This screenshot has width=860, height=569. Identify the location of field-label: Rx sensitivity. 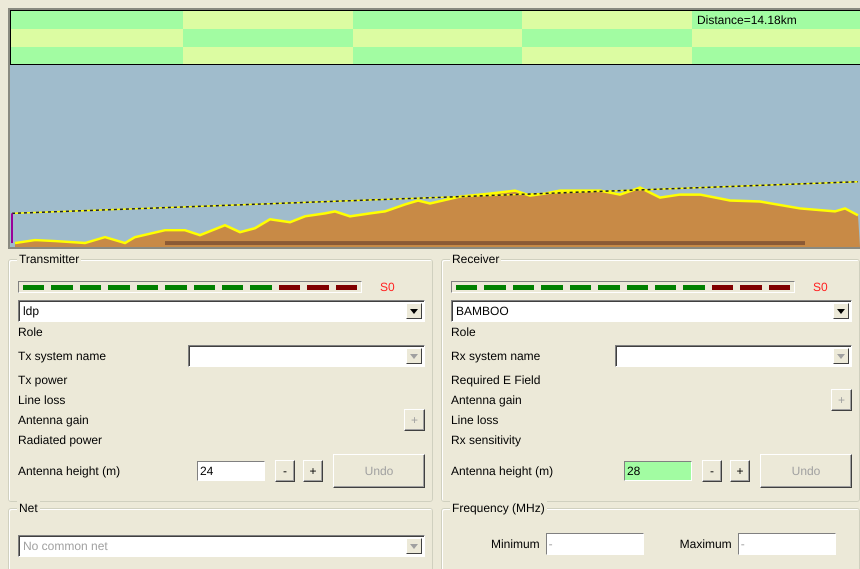
(486, 440).